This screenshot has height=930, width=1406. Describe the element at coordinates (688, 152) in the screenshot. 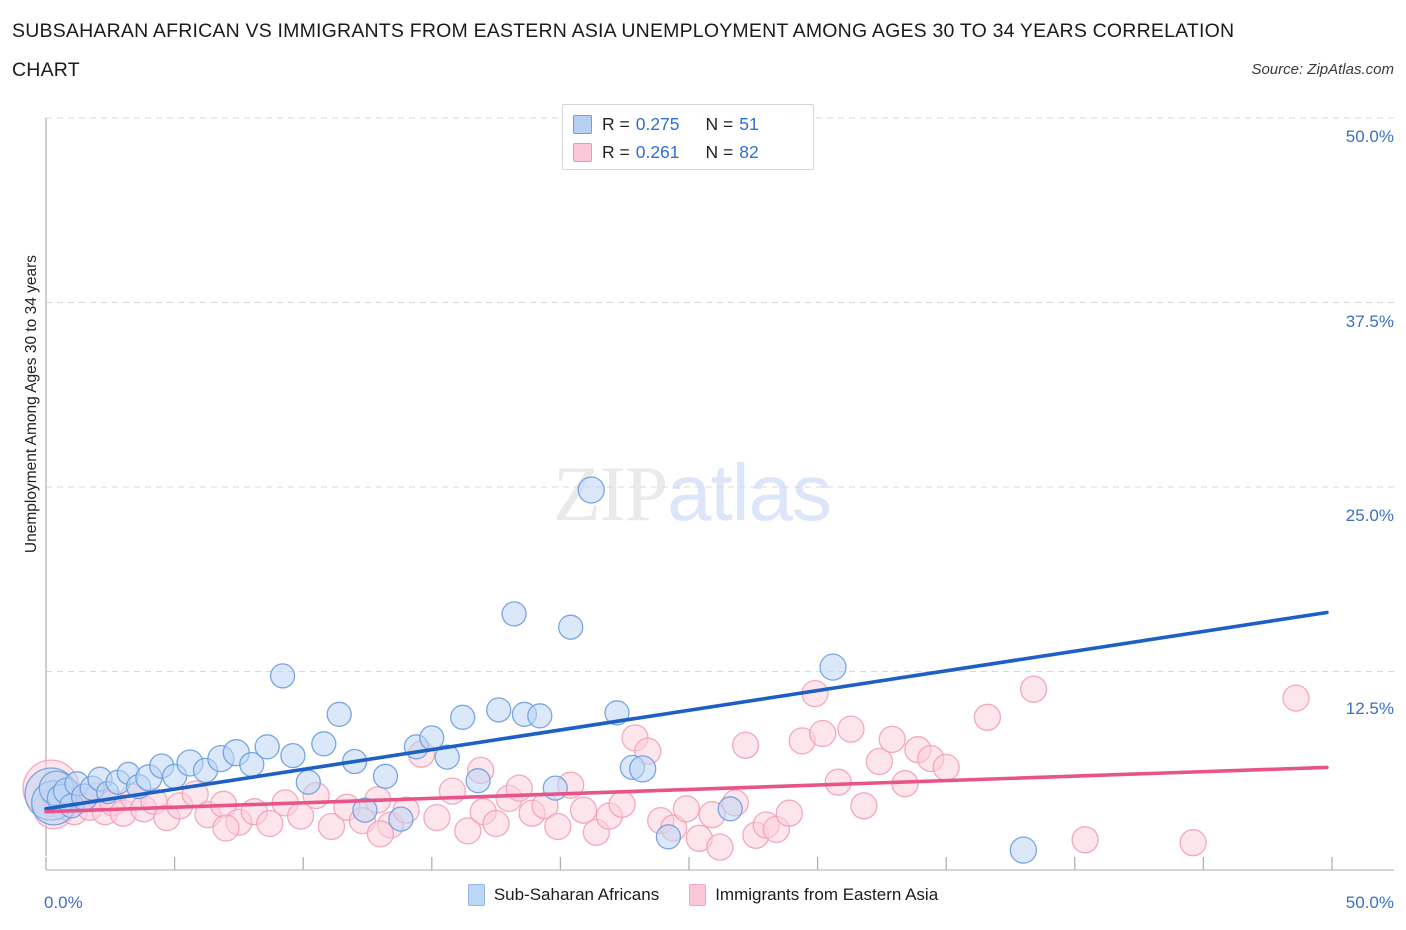

I see `stats-row-pink: R = 0.261 N = 82` at that location.